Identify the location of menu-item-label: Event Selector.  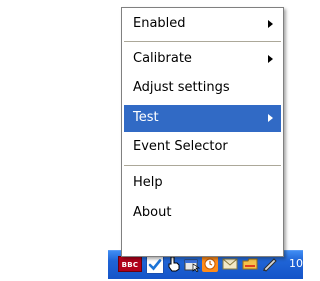
(180, 146).